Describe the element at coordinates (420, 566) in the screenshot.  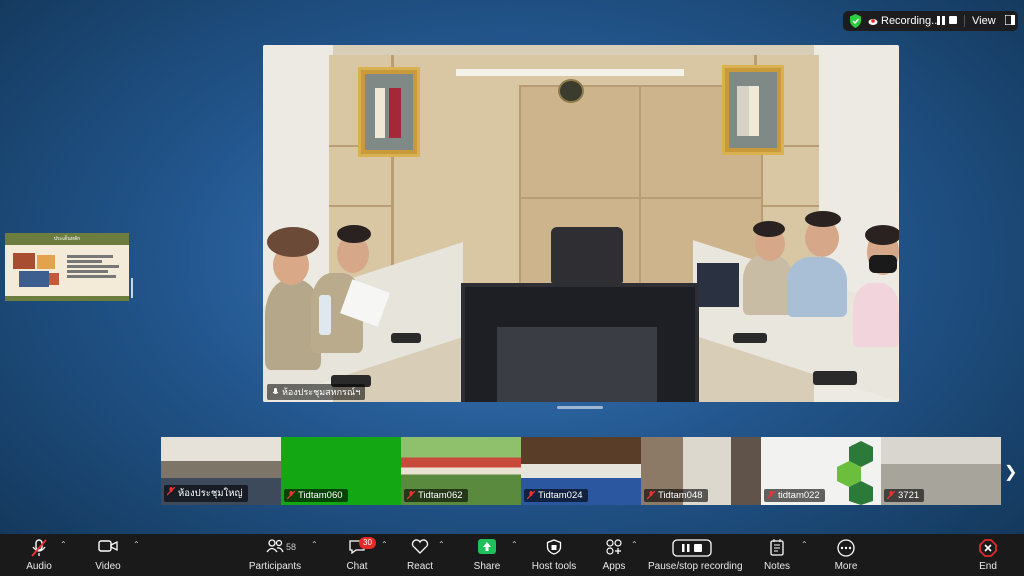
I see `react-label: React` at that location.